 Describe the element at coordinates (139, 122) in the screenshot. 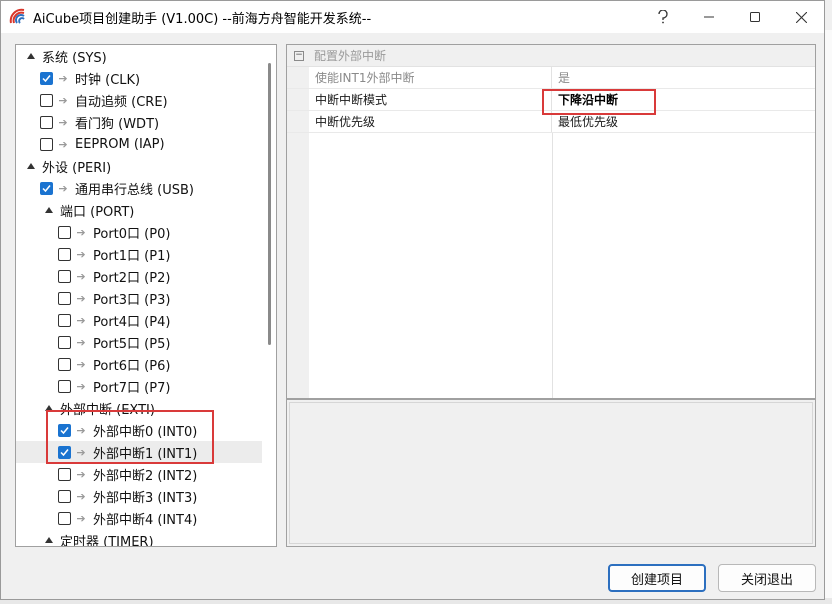

I see `tree-item: ➔ 看门狗 (WDT)` at that location.